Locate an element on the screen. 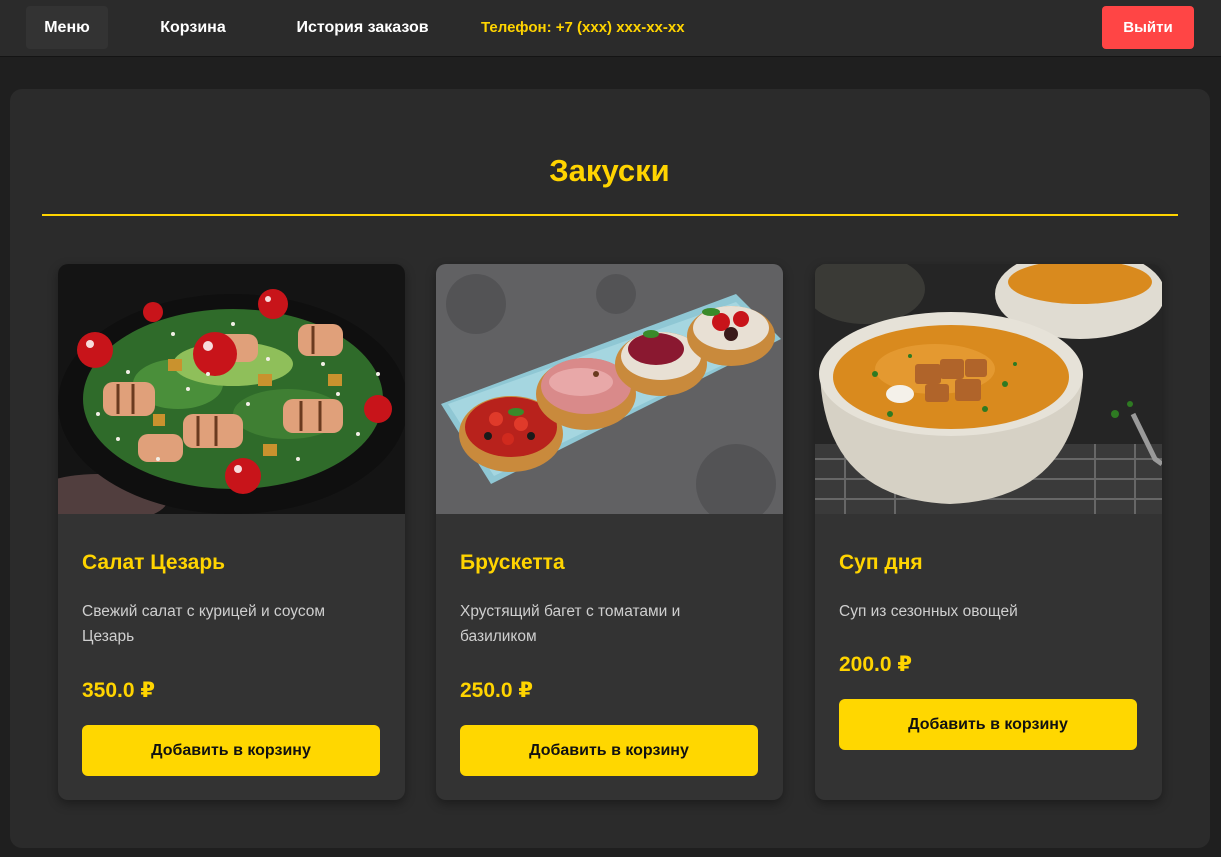  phone-number: Телефон: +7 (xxx) xxx-xx-xx is located at coordinates (583, 27).